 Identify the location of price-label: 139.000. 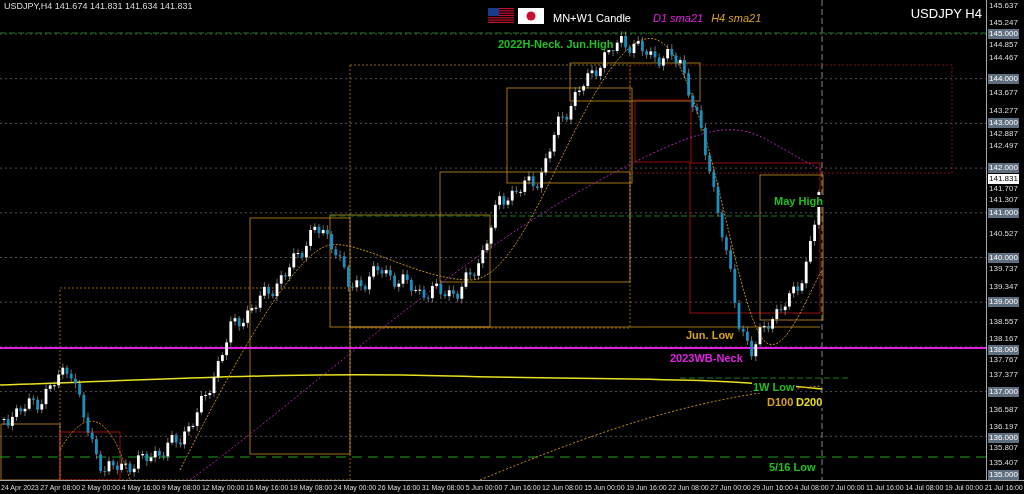
(1003, 302).